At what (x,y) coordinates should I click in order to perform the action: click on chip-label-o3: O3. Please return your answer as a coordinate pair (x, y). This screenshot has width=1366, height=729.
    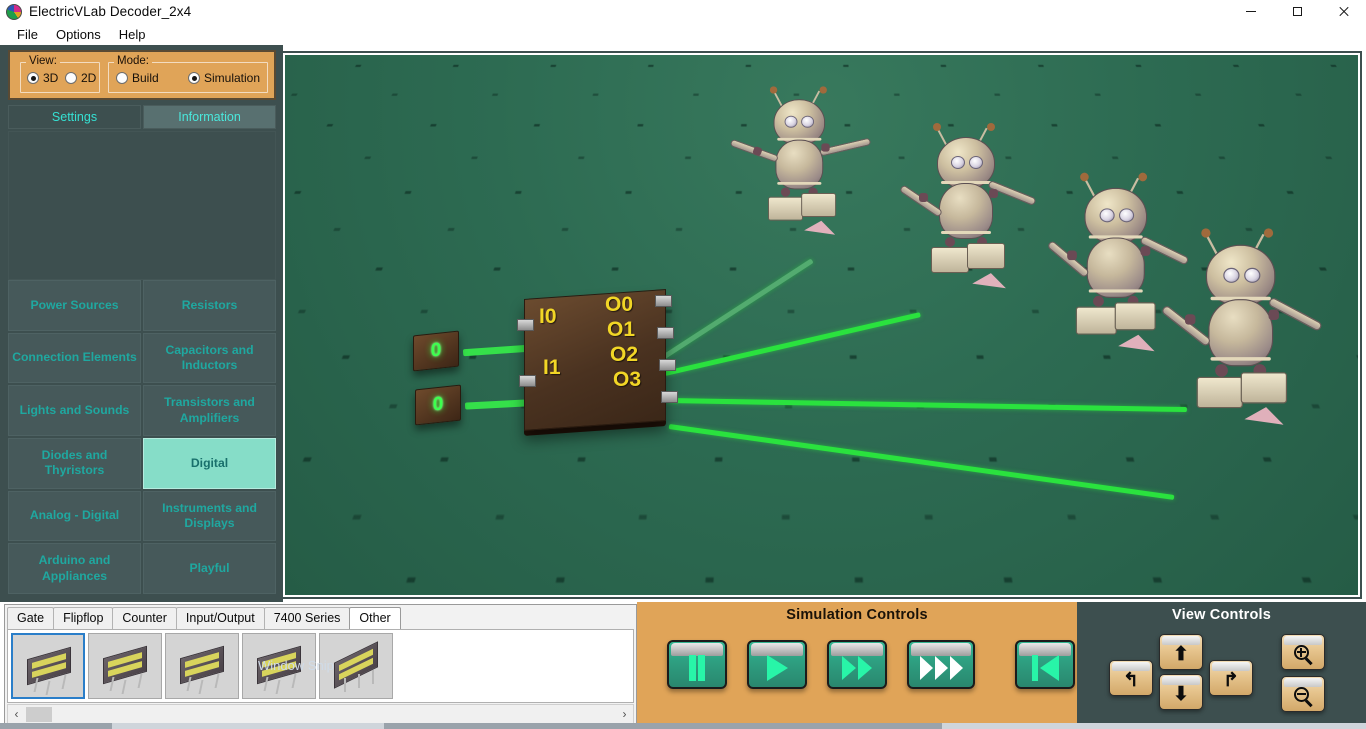
    Looking at the image, I should click on (627, 379).